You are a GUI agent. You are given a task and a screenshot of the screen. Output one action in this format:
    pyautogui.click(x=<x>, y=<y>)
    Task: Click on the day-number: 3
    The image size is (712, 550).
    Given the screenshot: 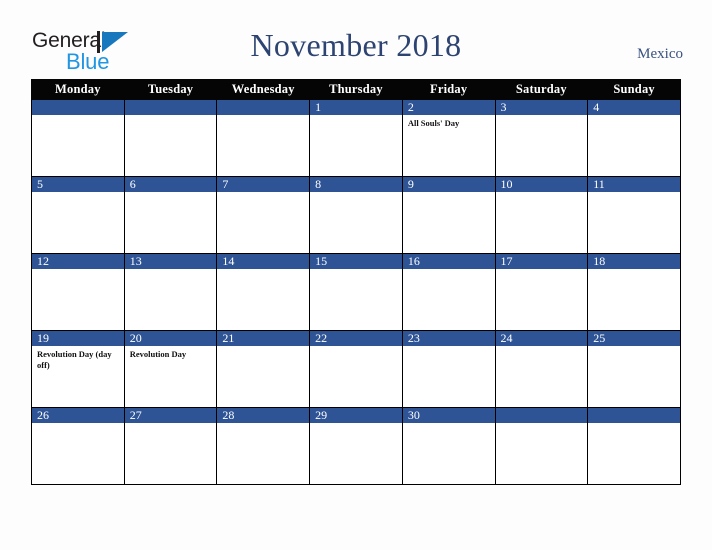 What is the action you would take?
    pyautogui.click(x=541, y=107)
    